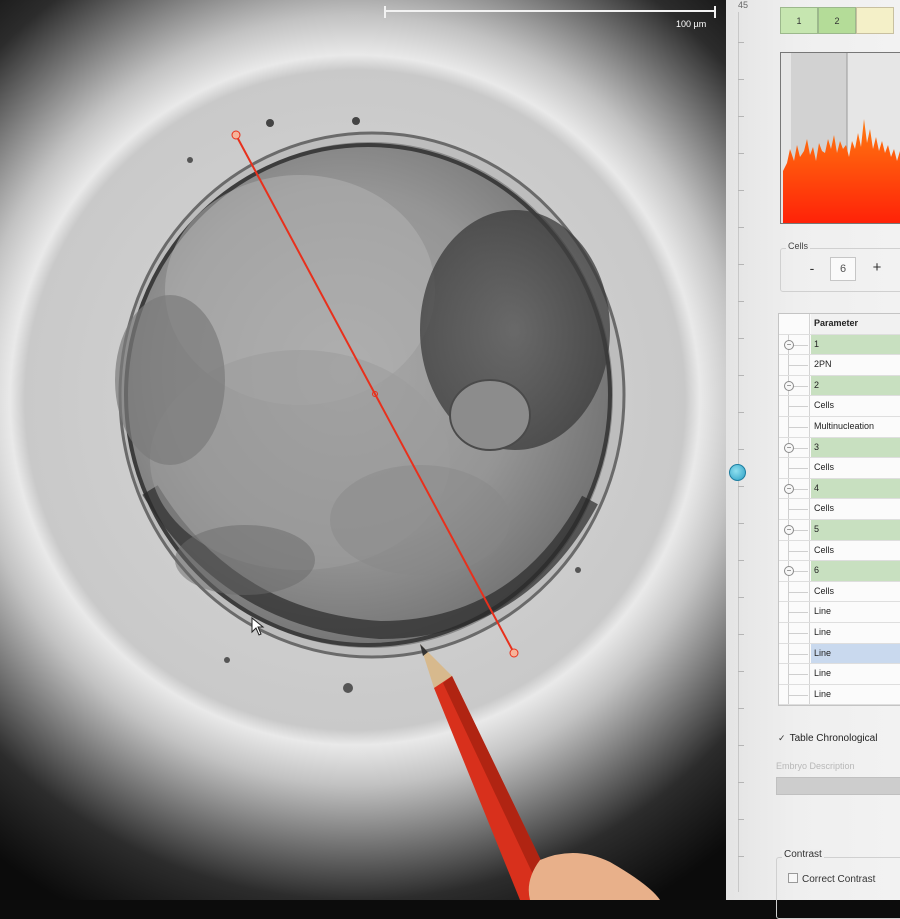 This screenshot has height=919, width=900. What do you see at coordinates (855, 571) in the screenshot?
I see `table-cell-label: 6` at bounding box center [855, 571].